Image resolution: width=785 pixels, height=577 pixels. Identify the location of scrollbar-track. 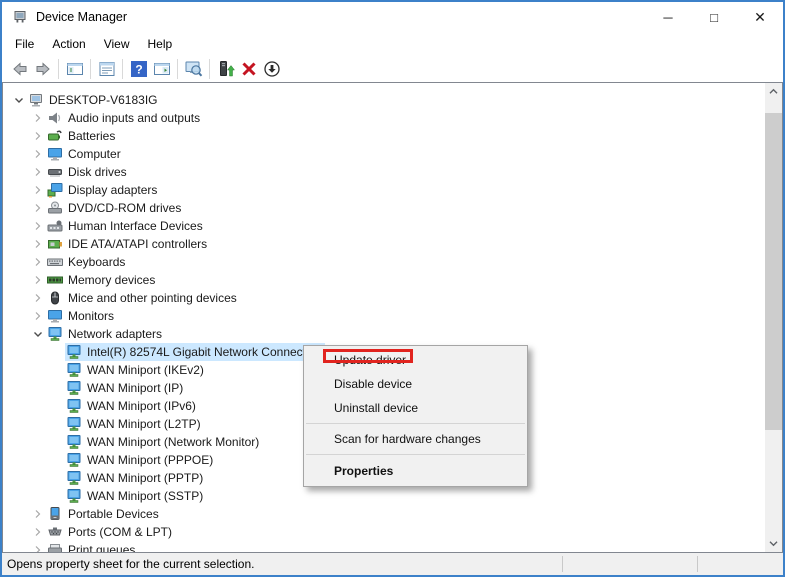
(773, 317).